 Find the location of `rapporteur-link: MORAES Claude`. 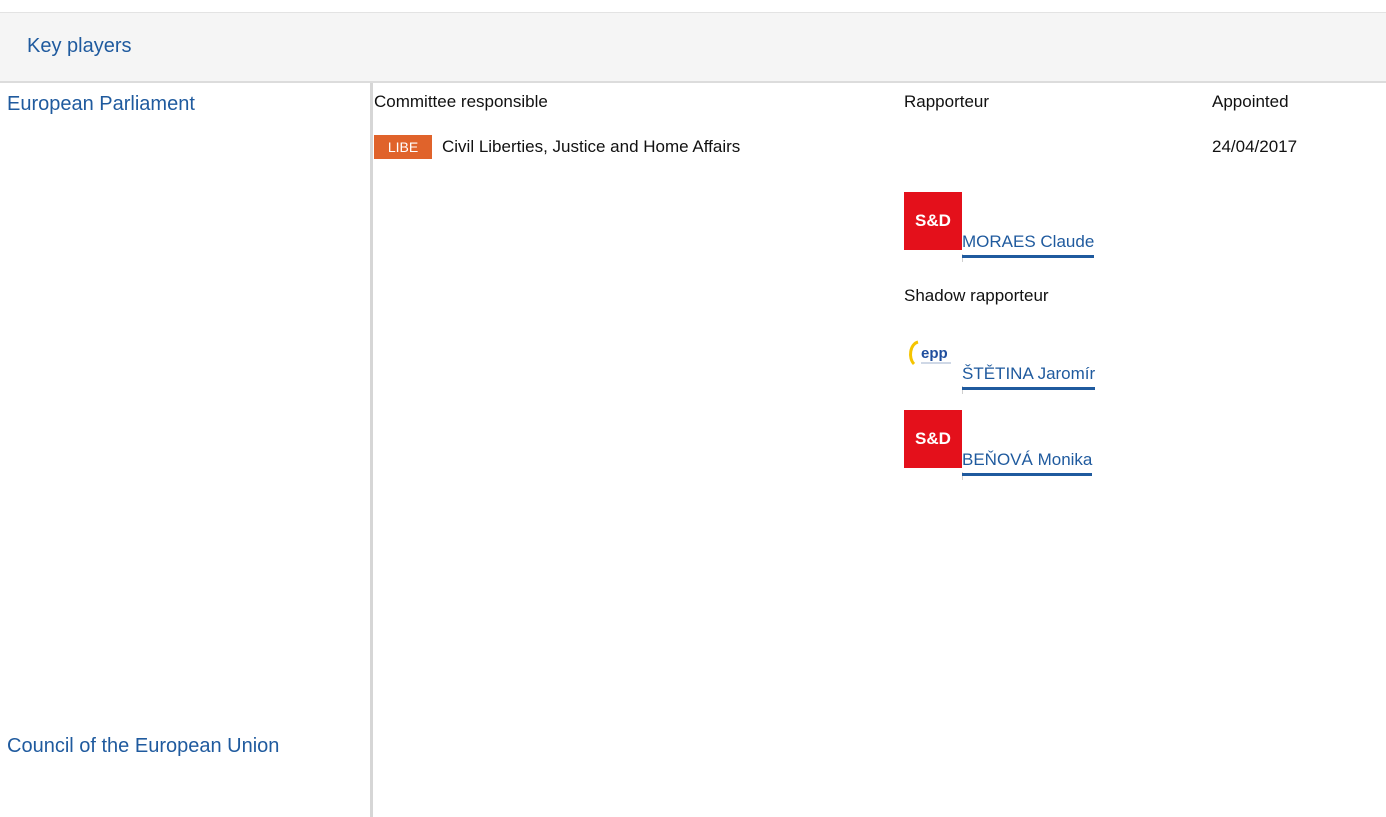

rapporteur-link: MORAES Claude is located at coordinates (1028, 245).